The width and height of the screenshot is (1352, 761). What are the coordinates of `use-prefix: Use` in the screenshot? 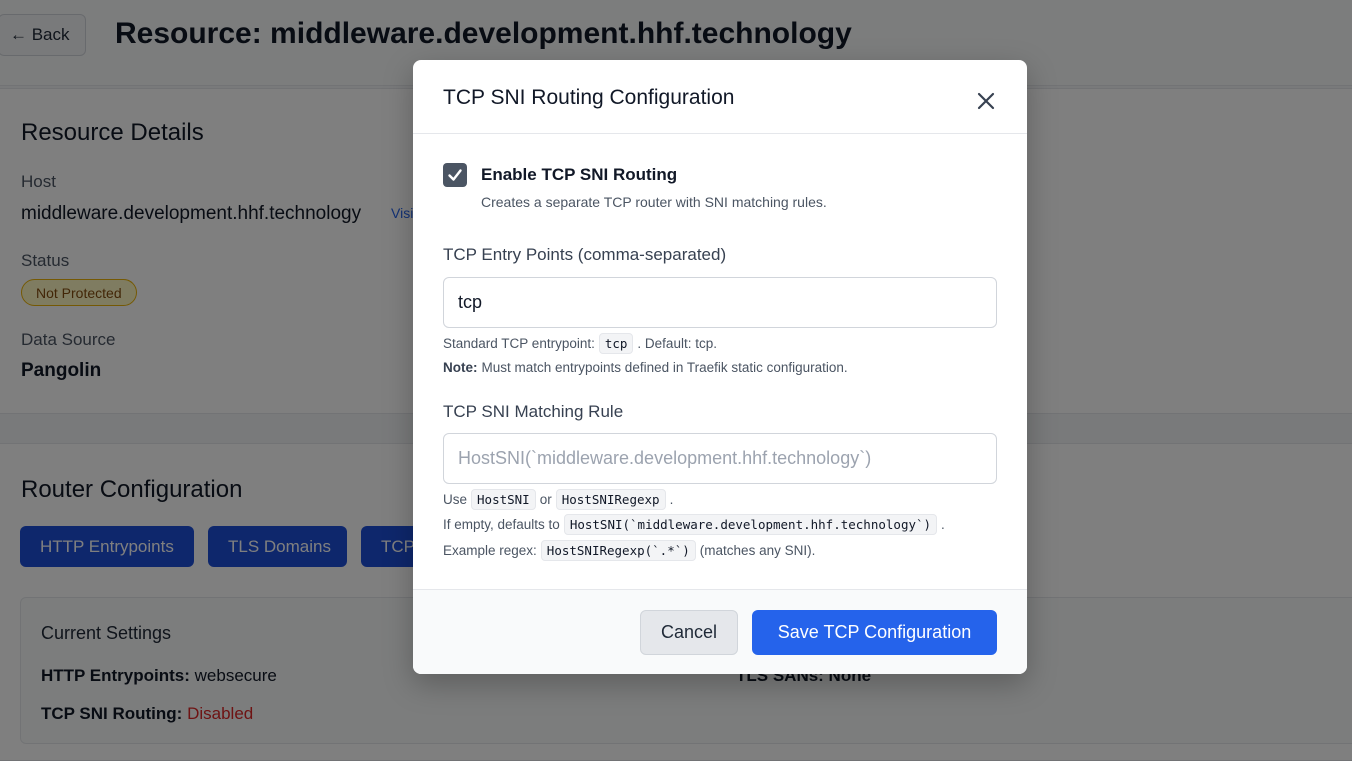 It's located at (455, 499).